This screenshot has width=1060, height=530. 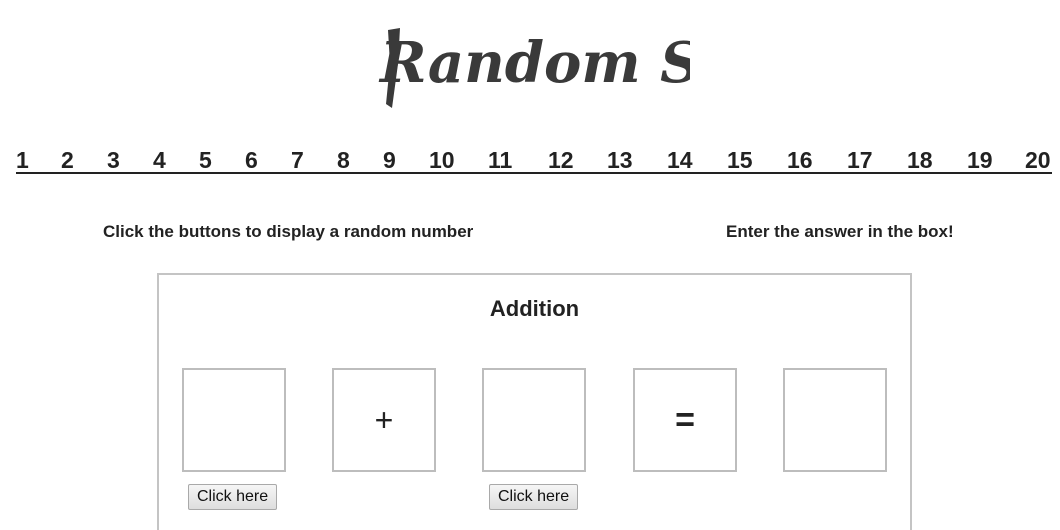 What do you see at coordinates (835, 420) in the screenshot?
I see `answer-input` at bounding box center [835, 420].